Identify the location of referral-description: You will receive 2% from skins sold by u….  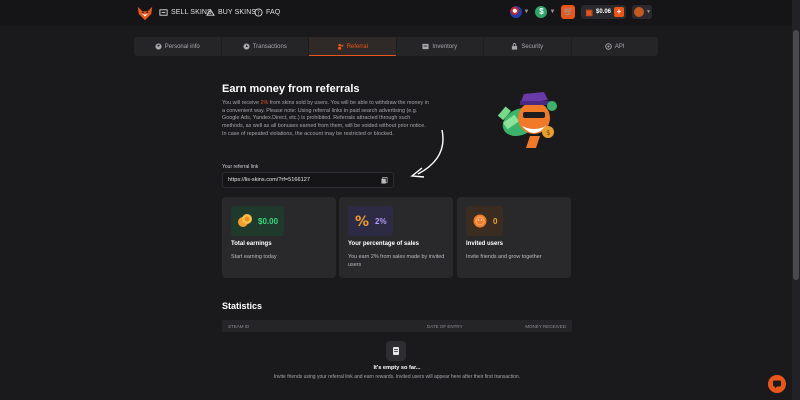
(326, 119).